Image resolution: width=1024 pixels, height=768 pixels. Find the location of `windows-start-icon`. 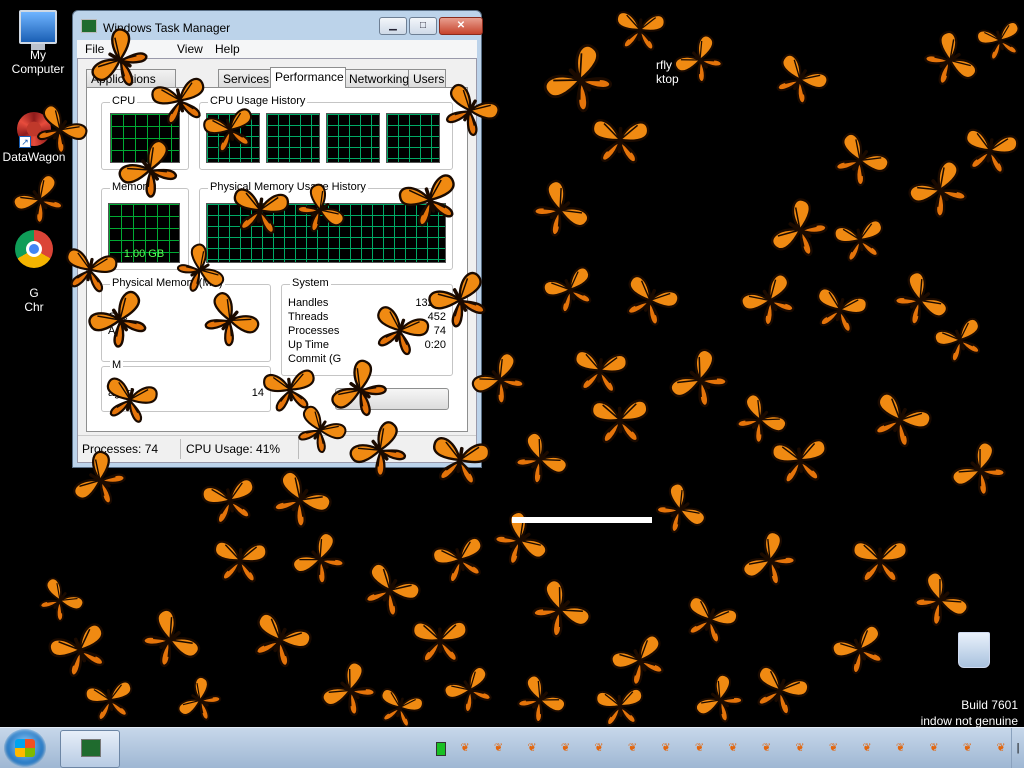

windows-start-icon is located at coordinates (25, 748).